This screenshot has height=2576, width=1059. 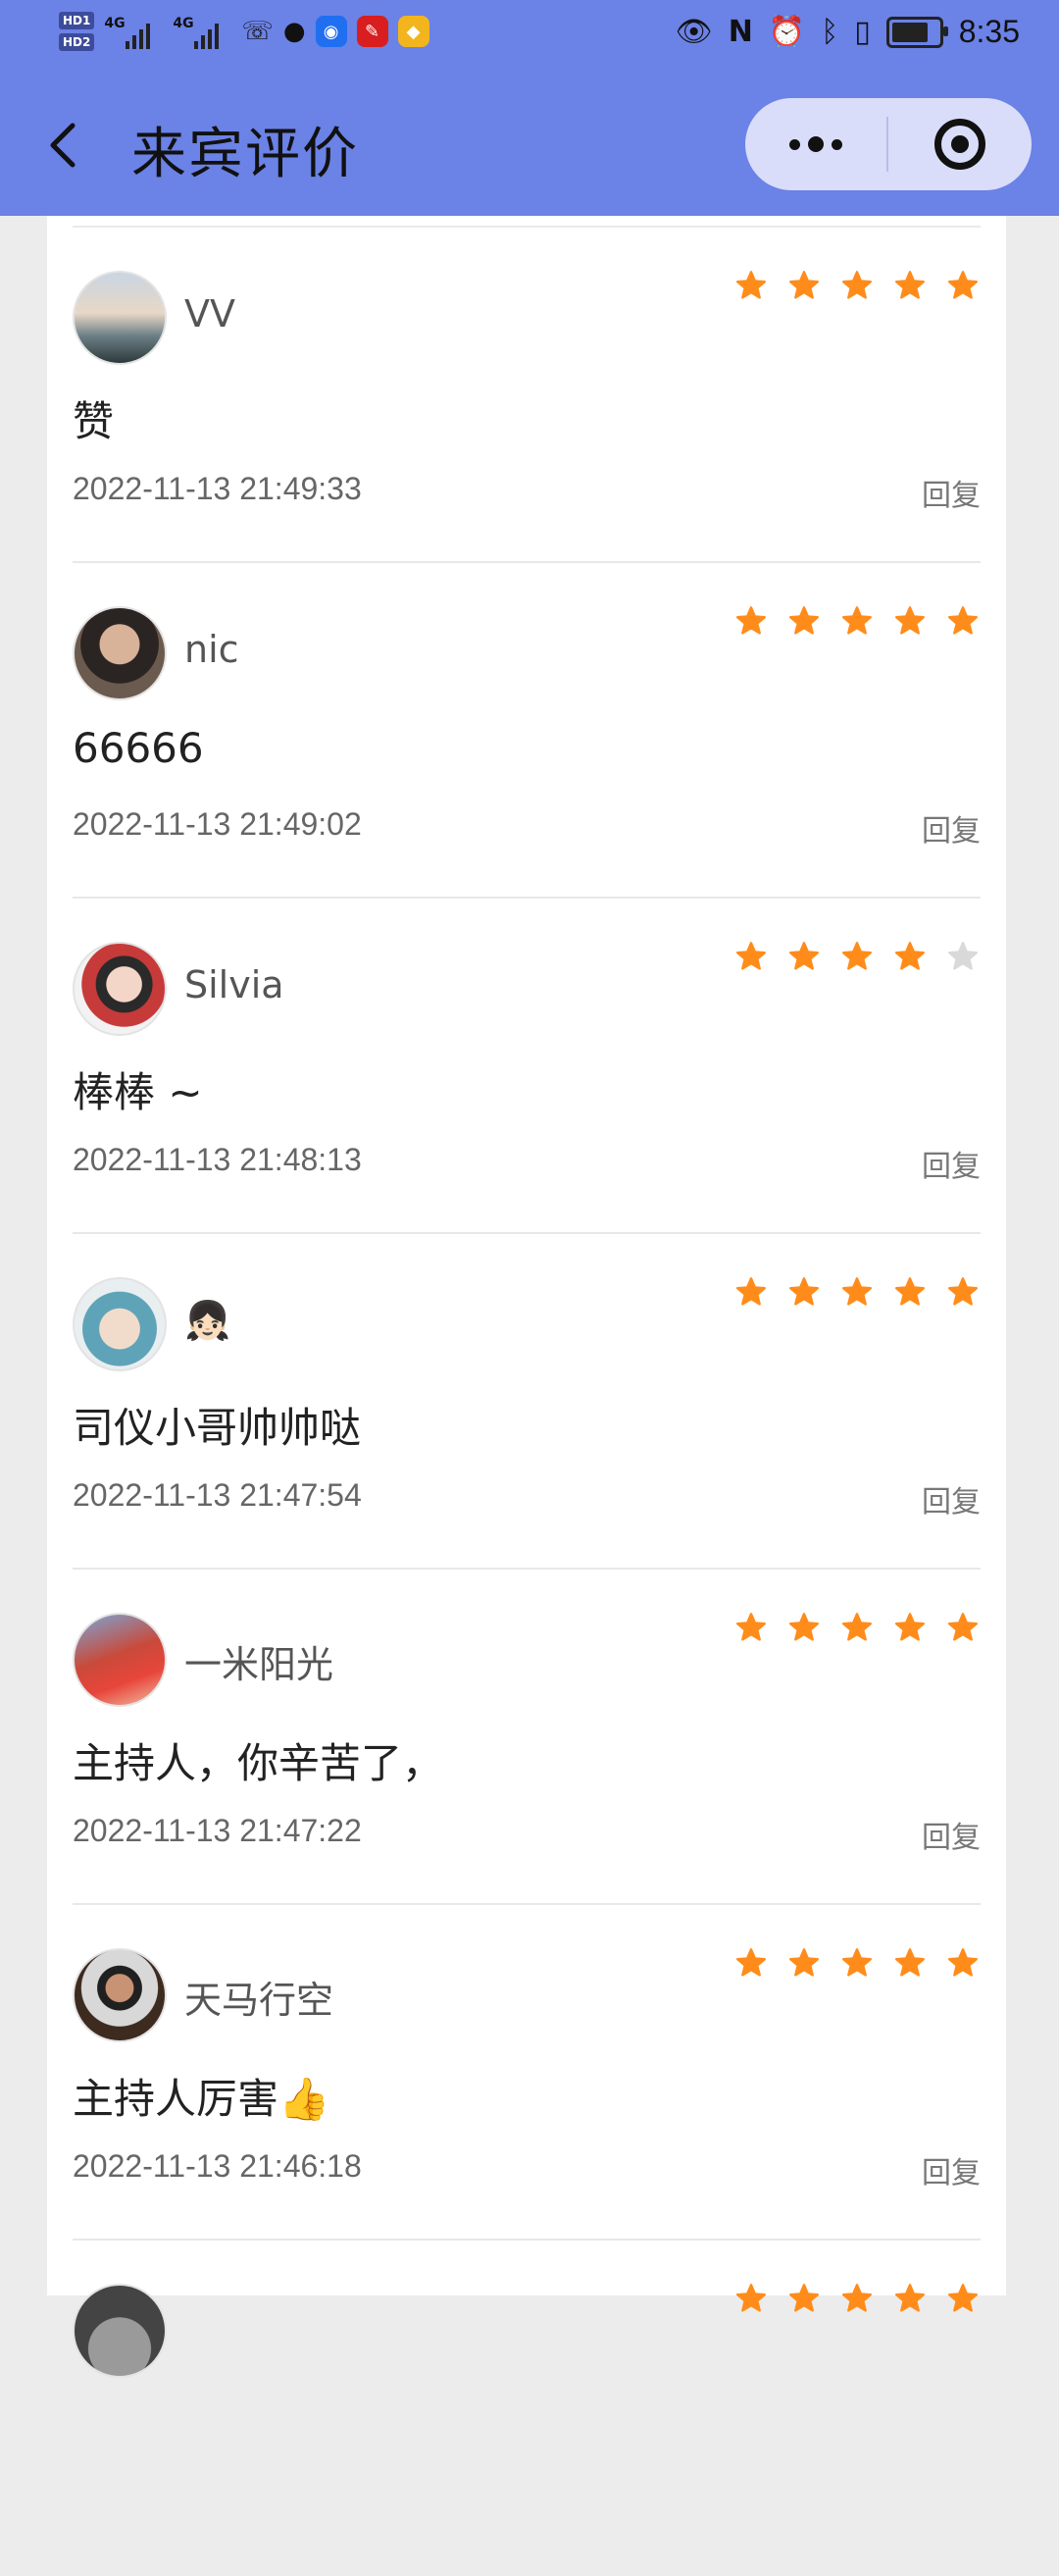 I want to click on review-timestamp: 2022-11-13 21:48:13, so click(x=217, y=1159).